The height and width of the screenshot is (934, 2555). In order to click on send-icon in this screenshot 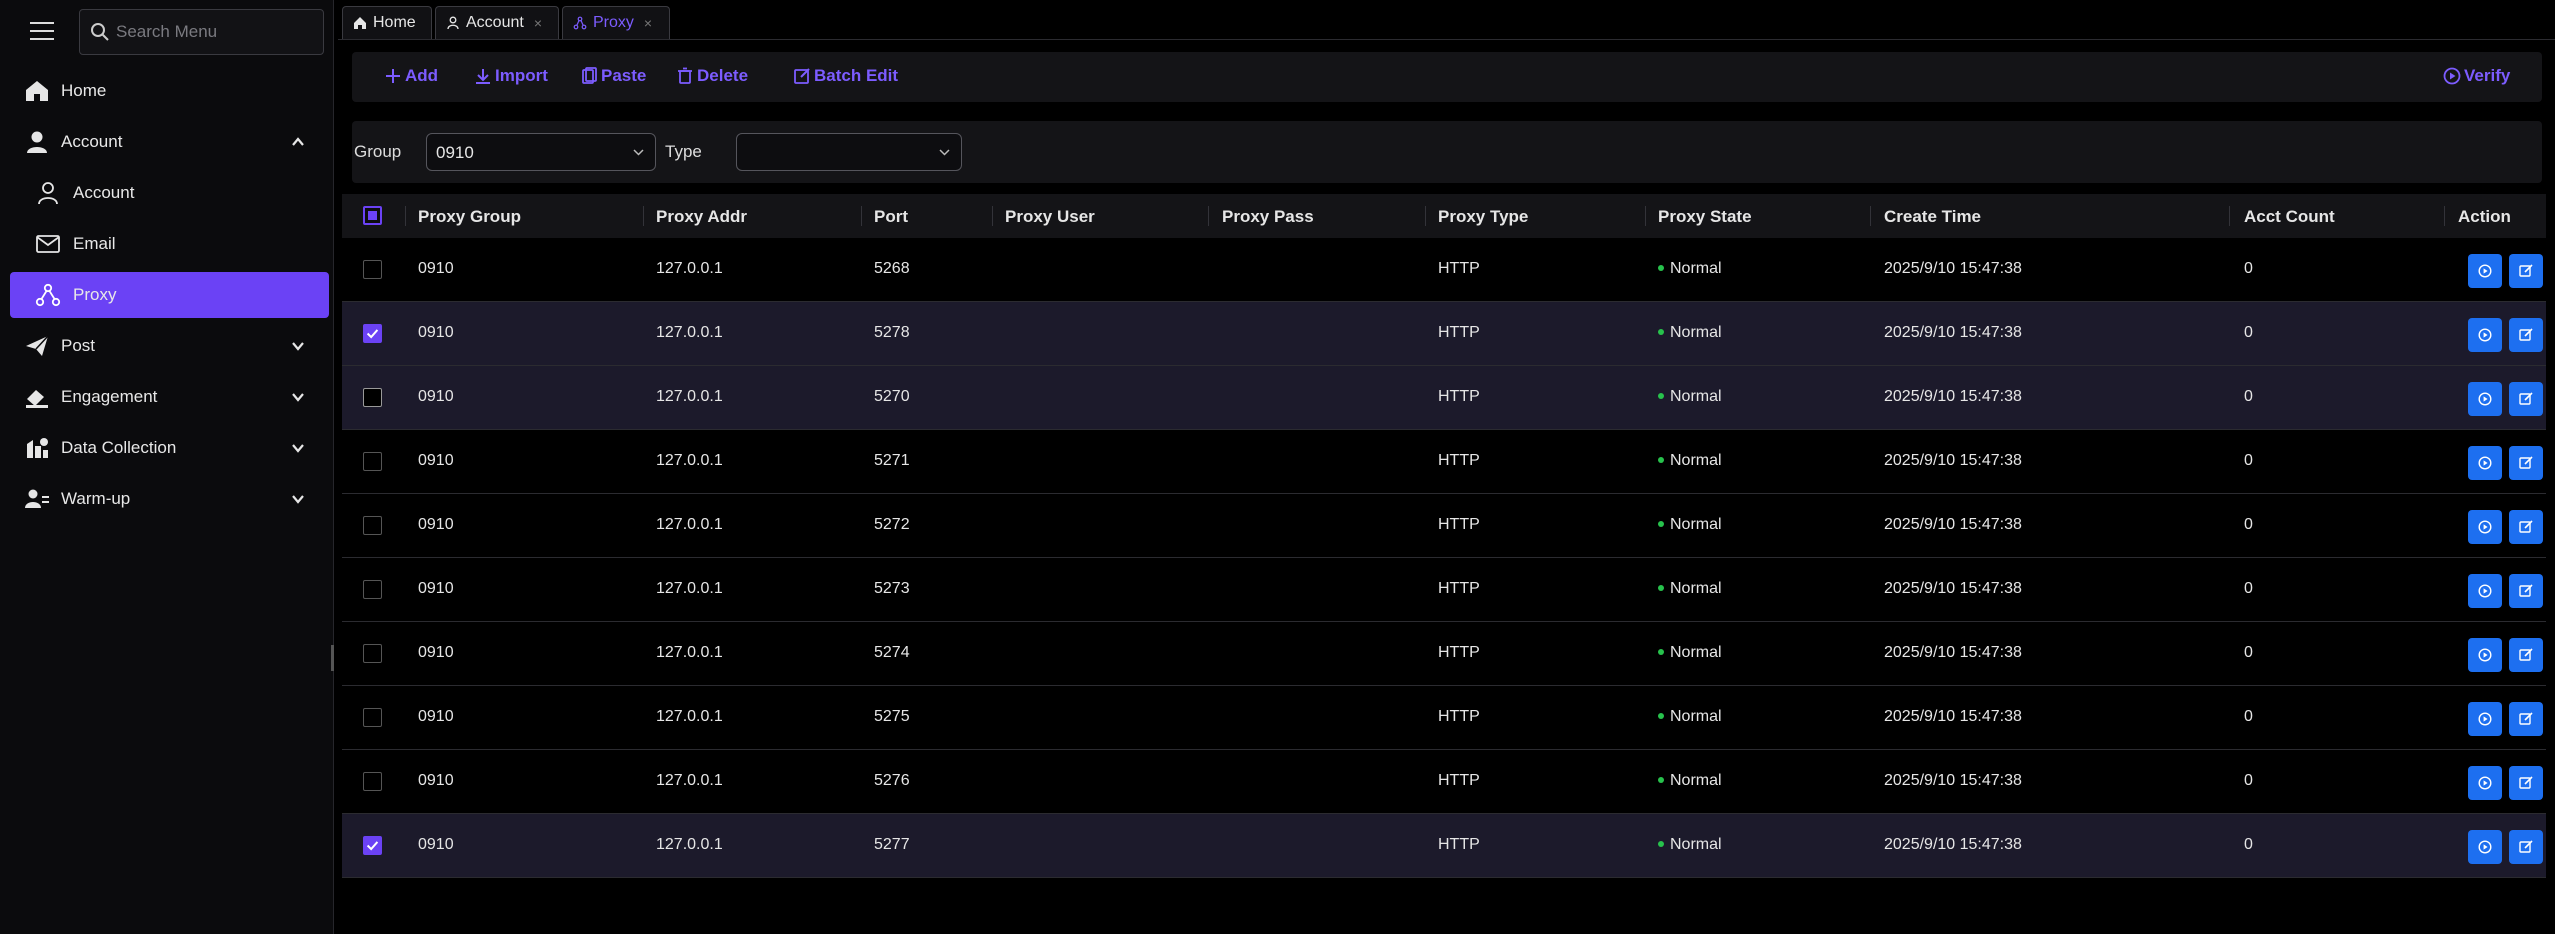, I will do `click(37, 345)`.